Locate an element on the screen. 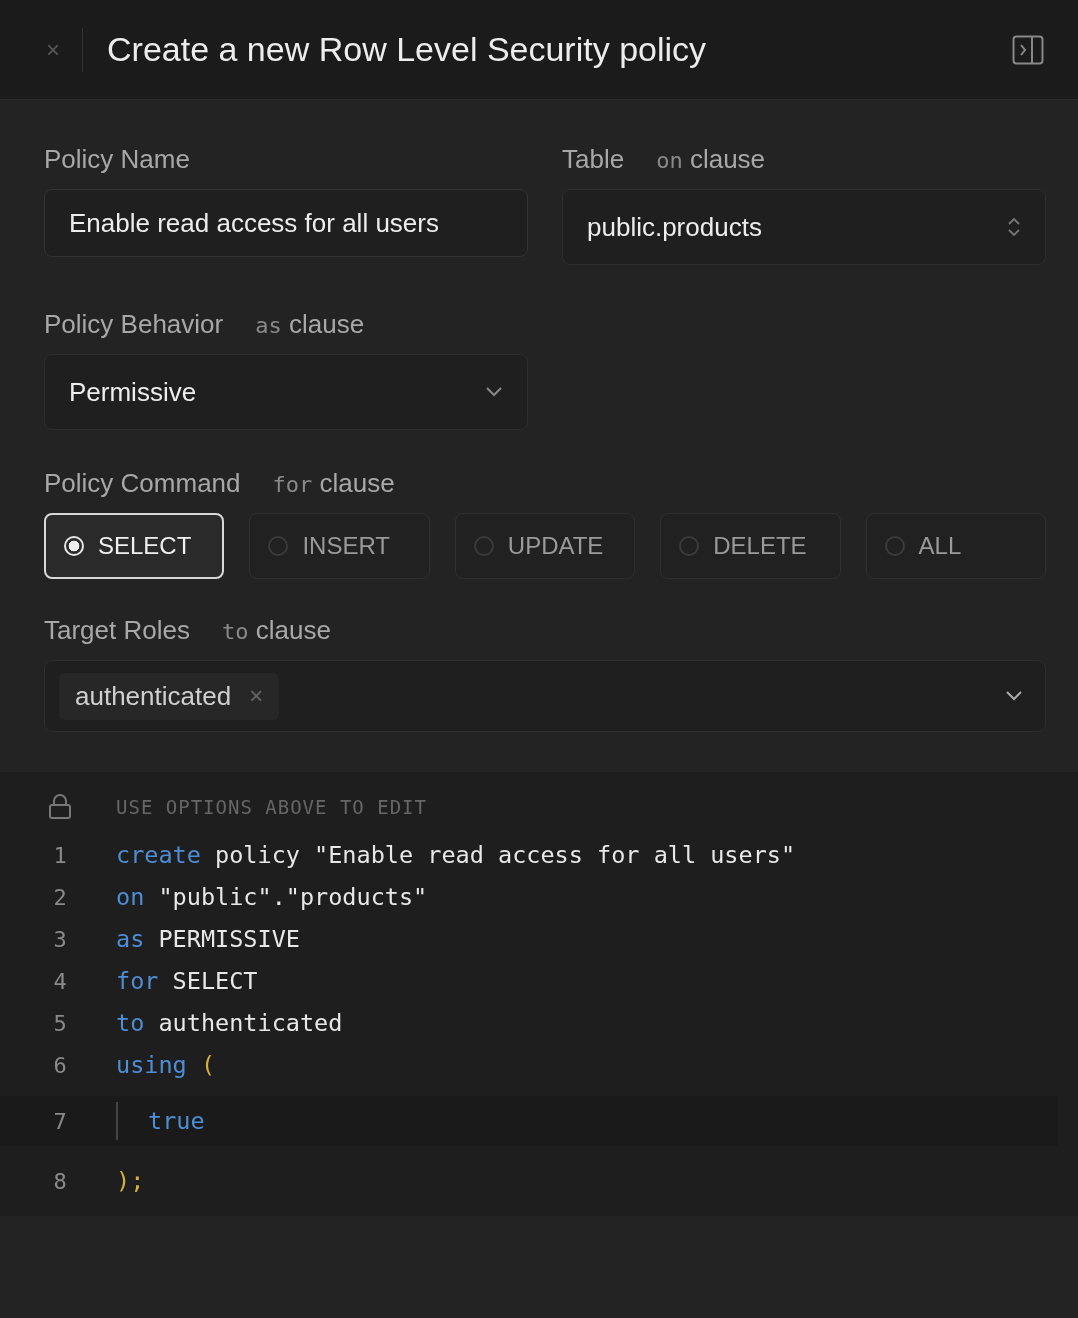 The height and width of the screenshot is (1318, 1078). side-panel-icon is located at coordinates (1028, 49).